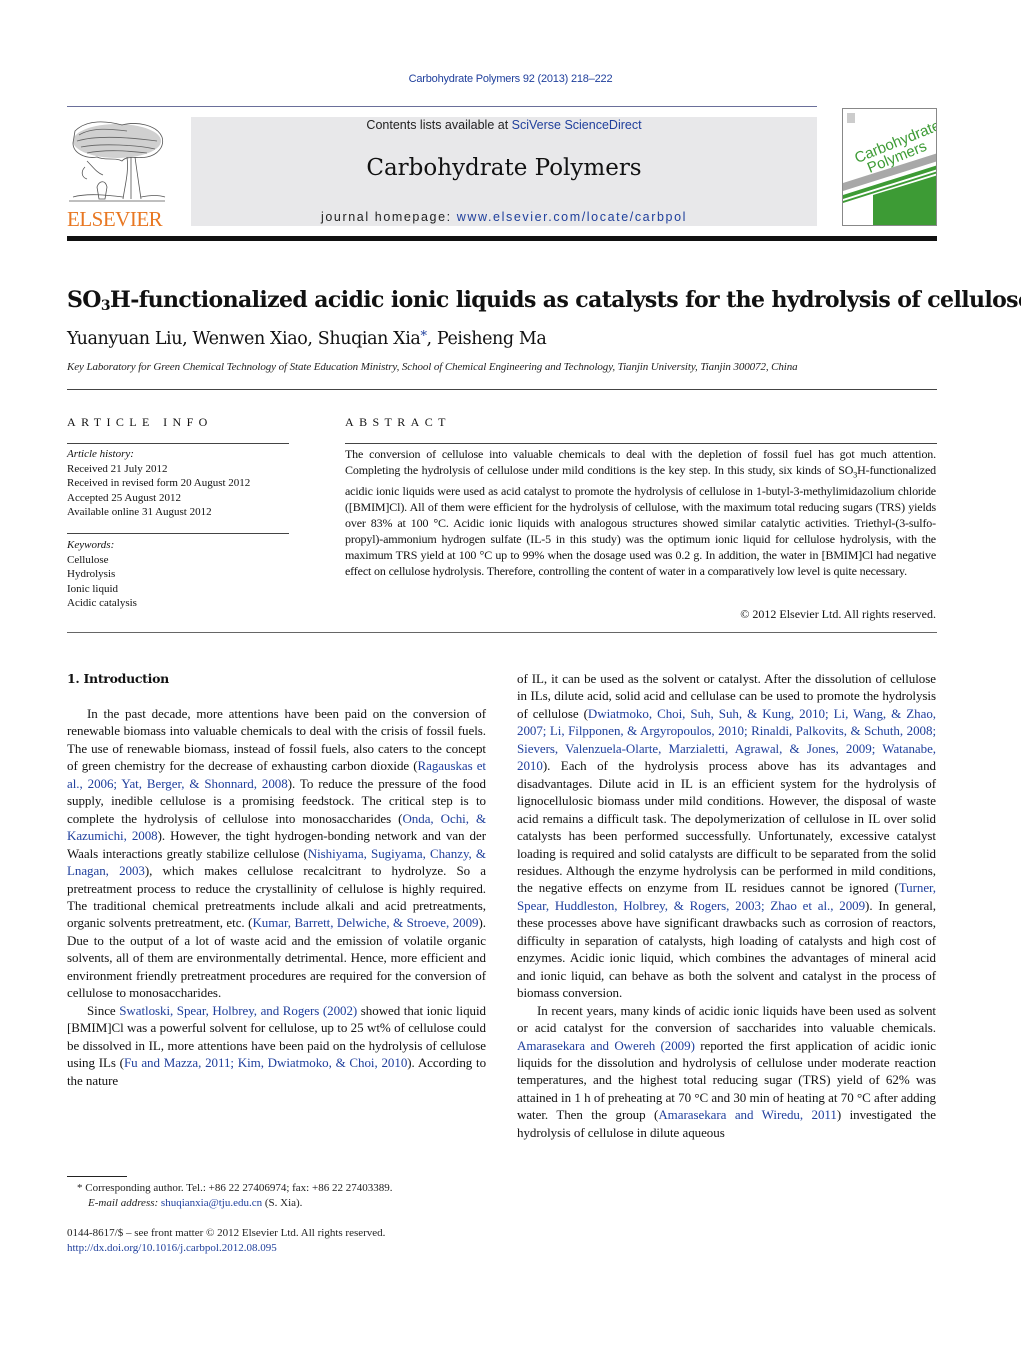  What do you see at coordinates (388, 217) in the screenshot?
I see `homepage-prefix: journal homepage:` at bounding box center [388, 217].